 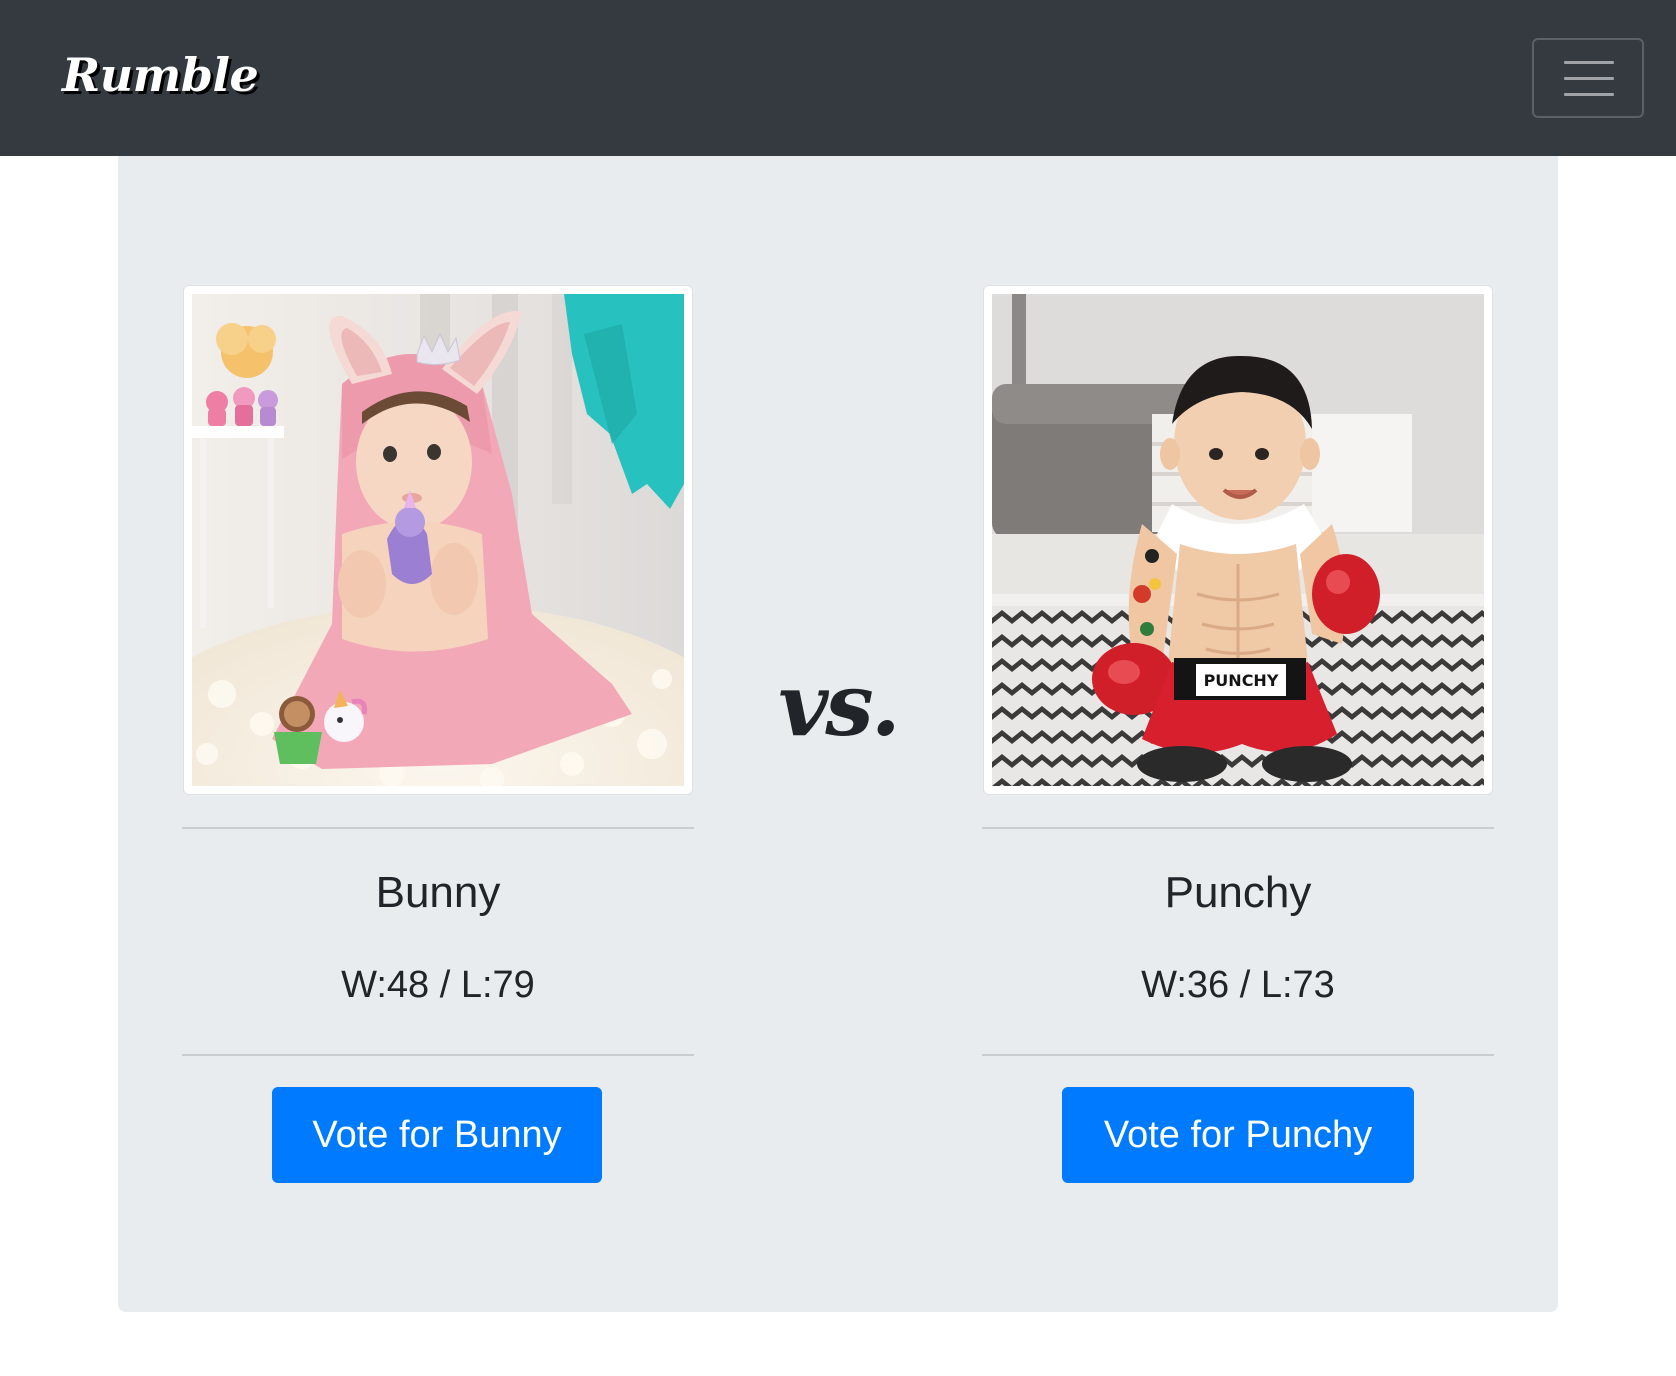 What do you see at coordinates (437, 1135) in the screenshot?
I see `vote-bunny-button: Vote for Bunny` at bounding box center [437, 1135].